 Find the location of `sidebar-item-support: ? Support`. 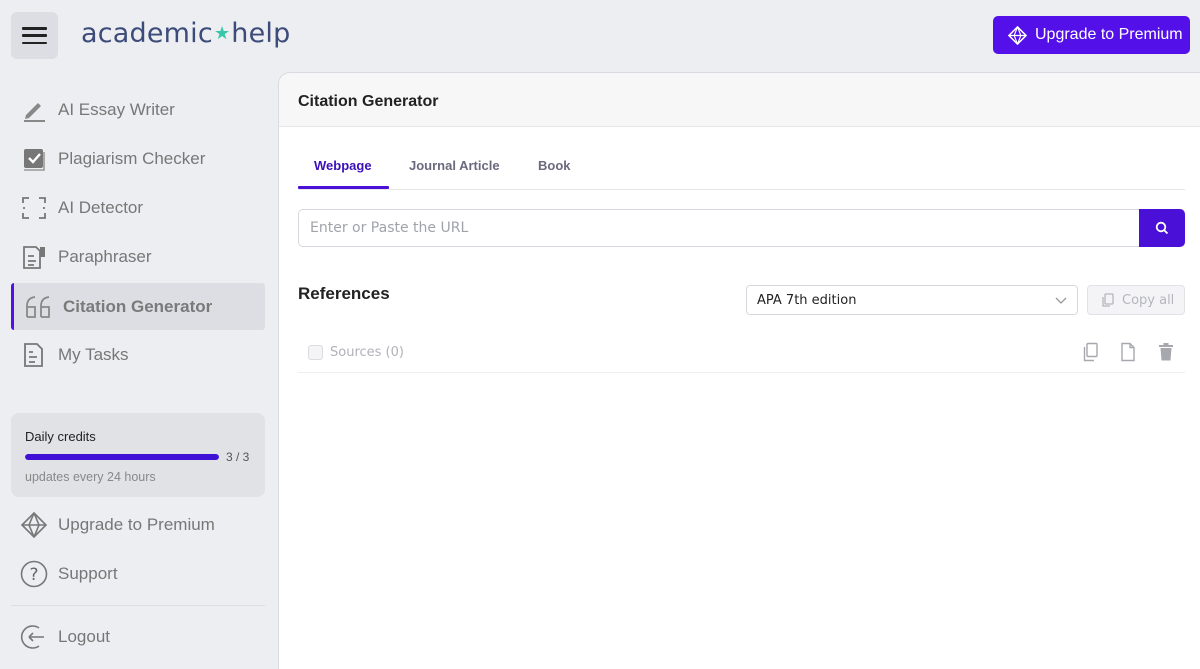

sidebar-item-support: ? Support is located at coordinates (138, 573).